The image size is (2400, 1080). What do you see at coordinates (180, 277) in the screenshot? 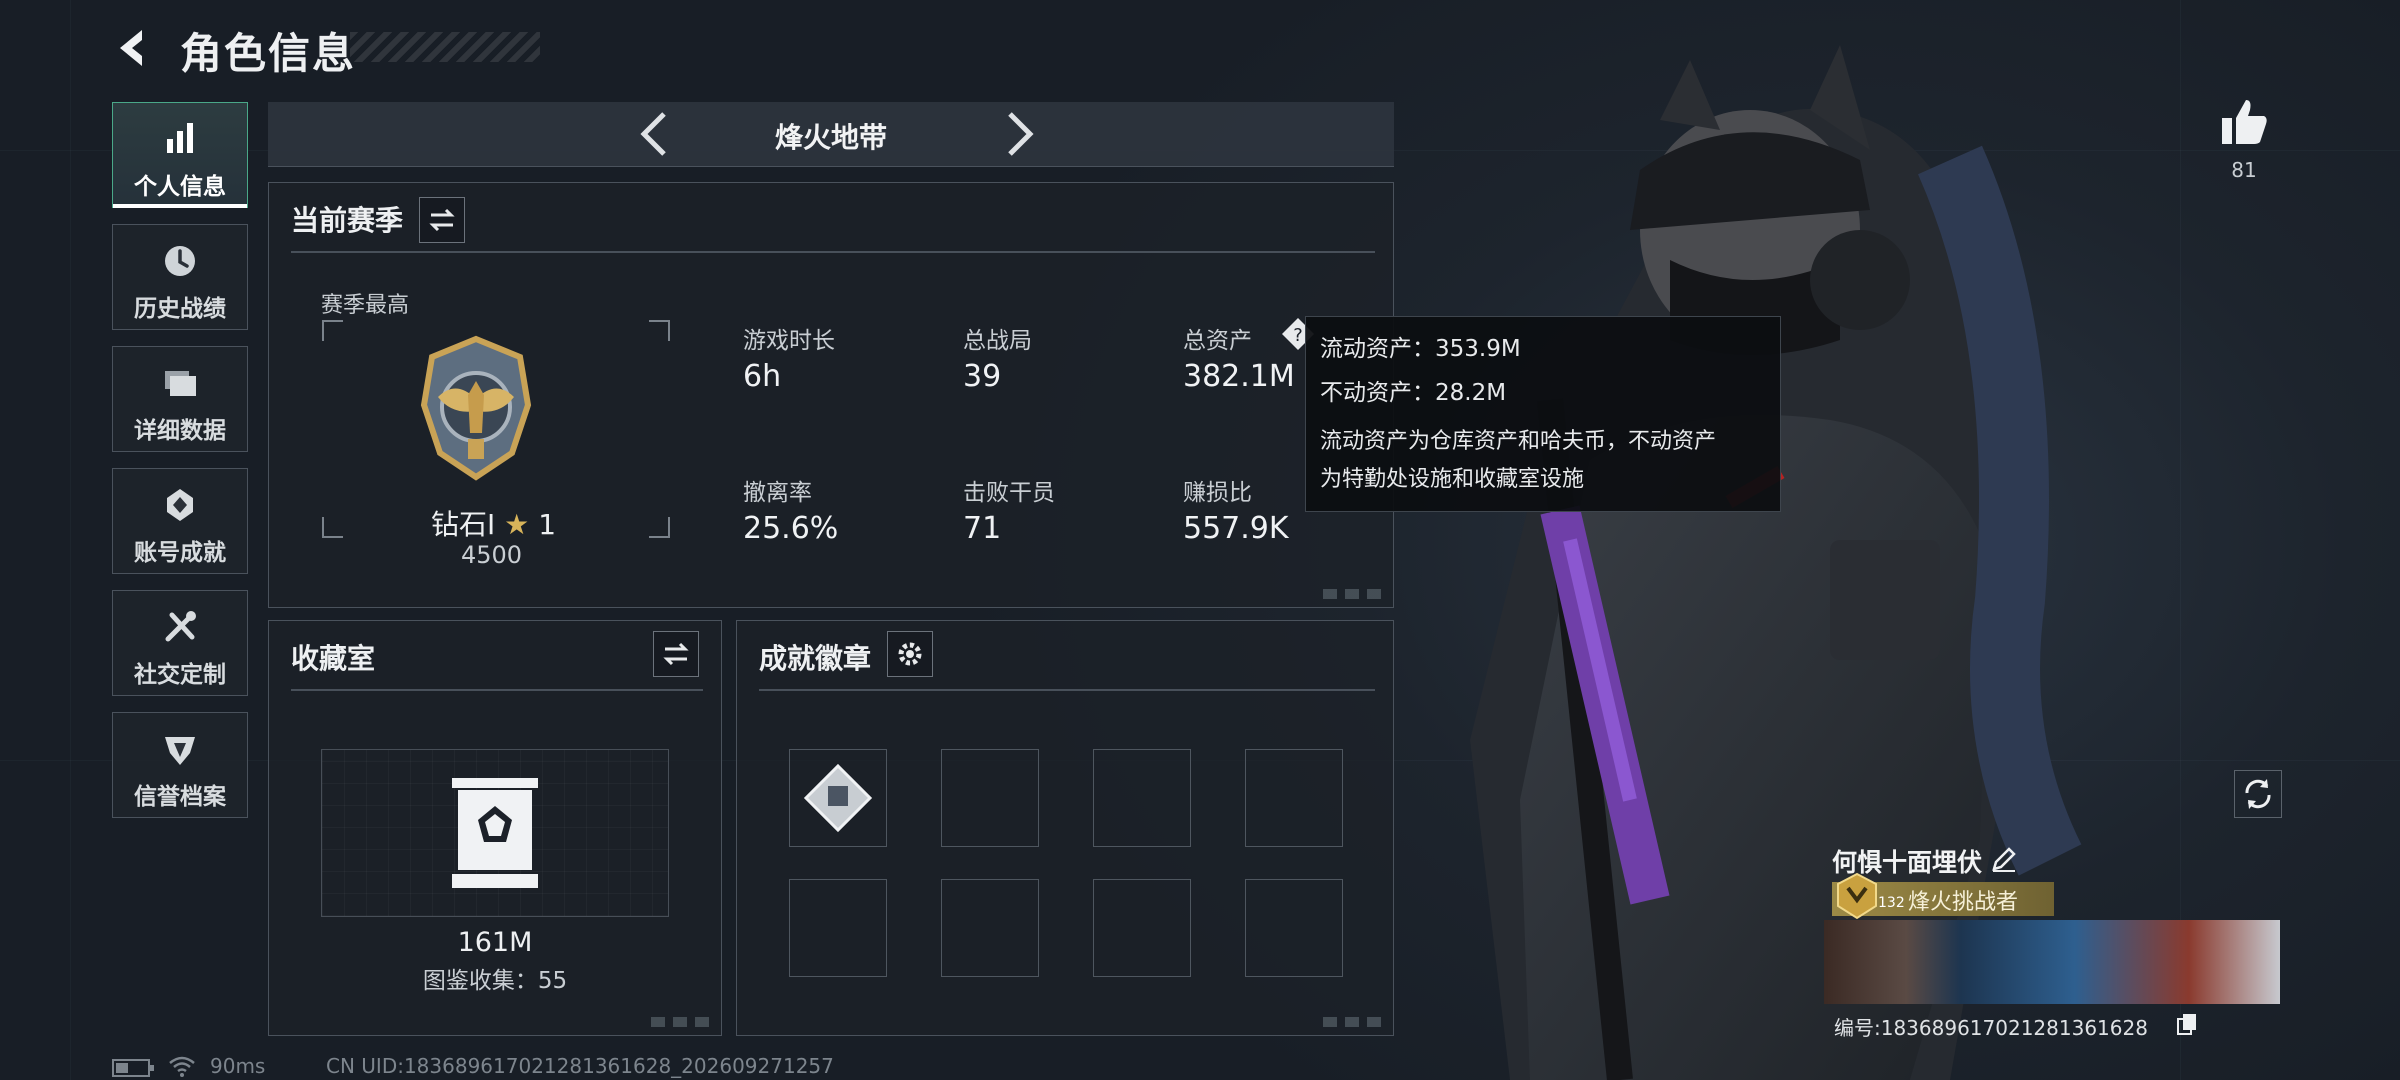
I see `sidebar-item-history: 历史战绩` at bounding box center [180, 277].